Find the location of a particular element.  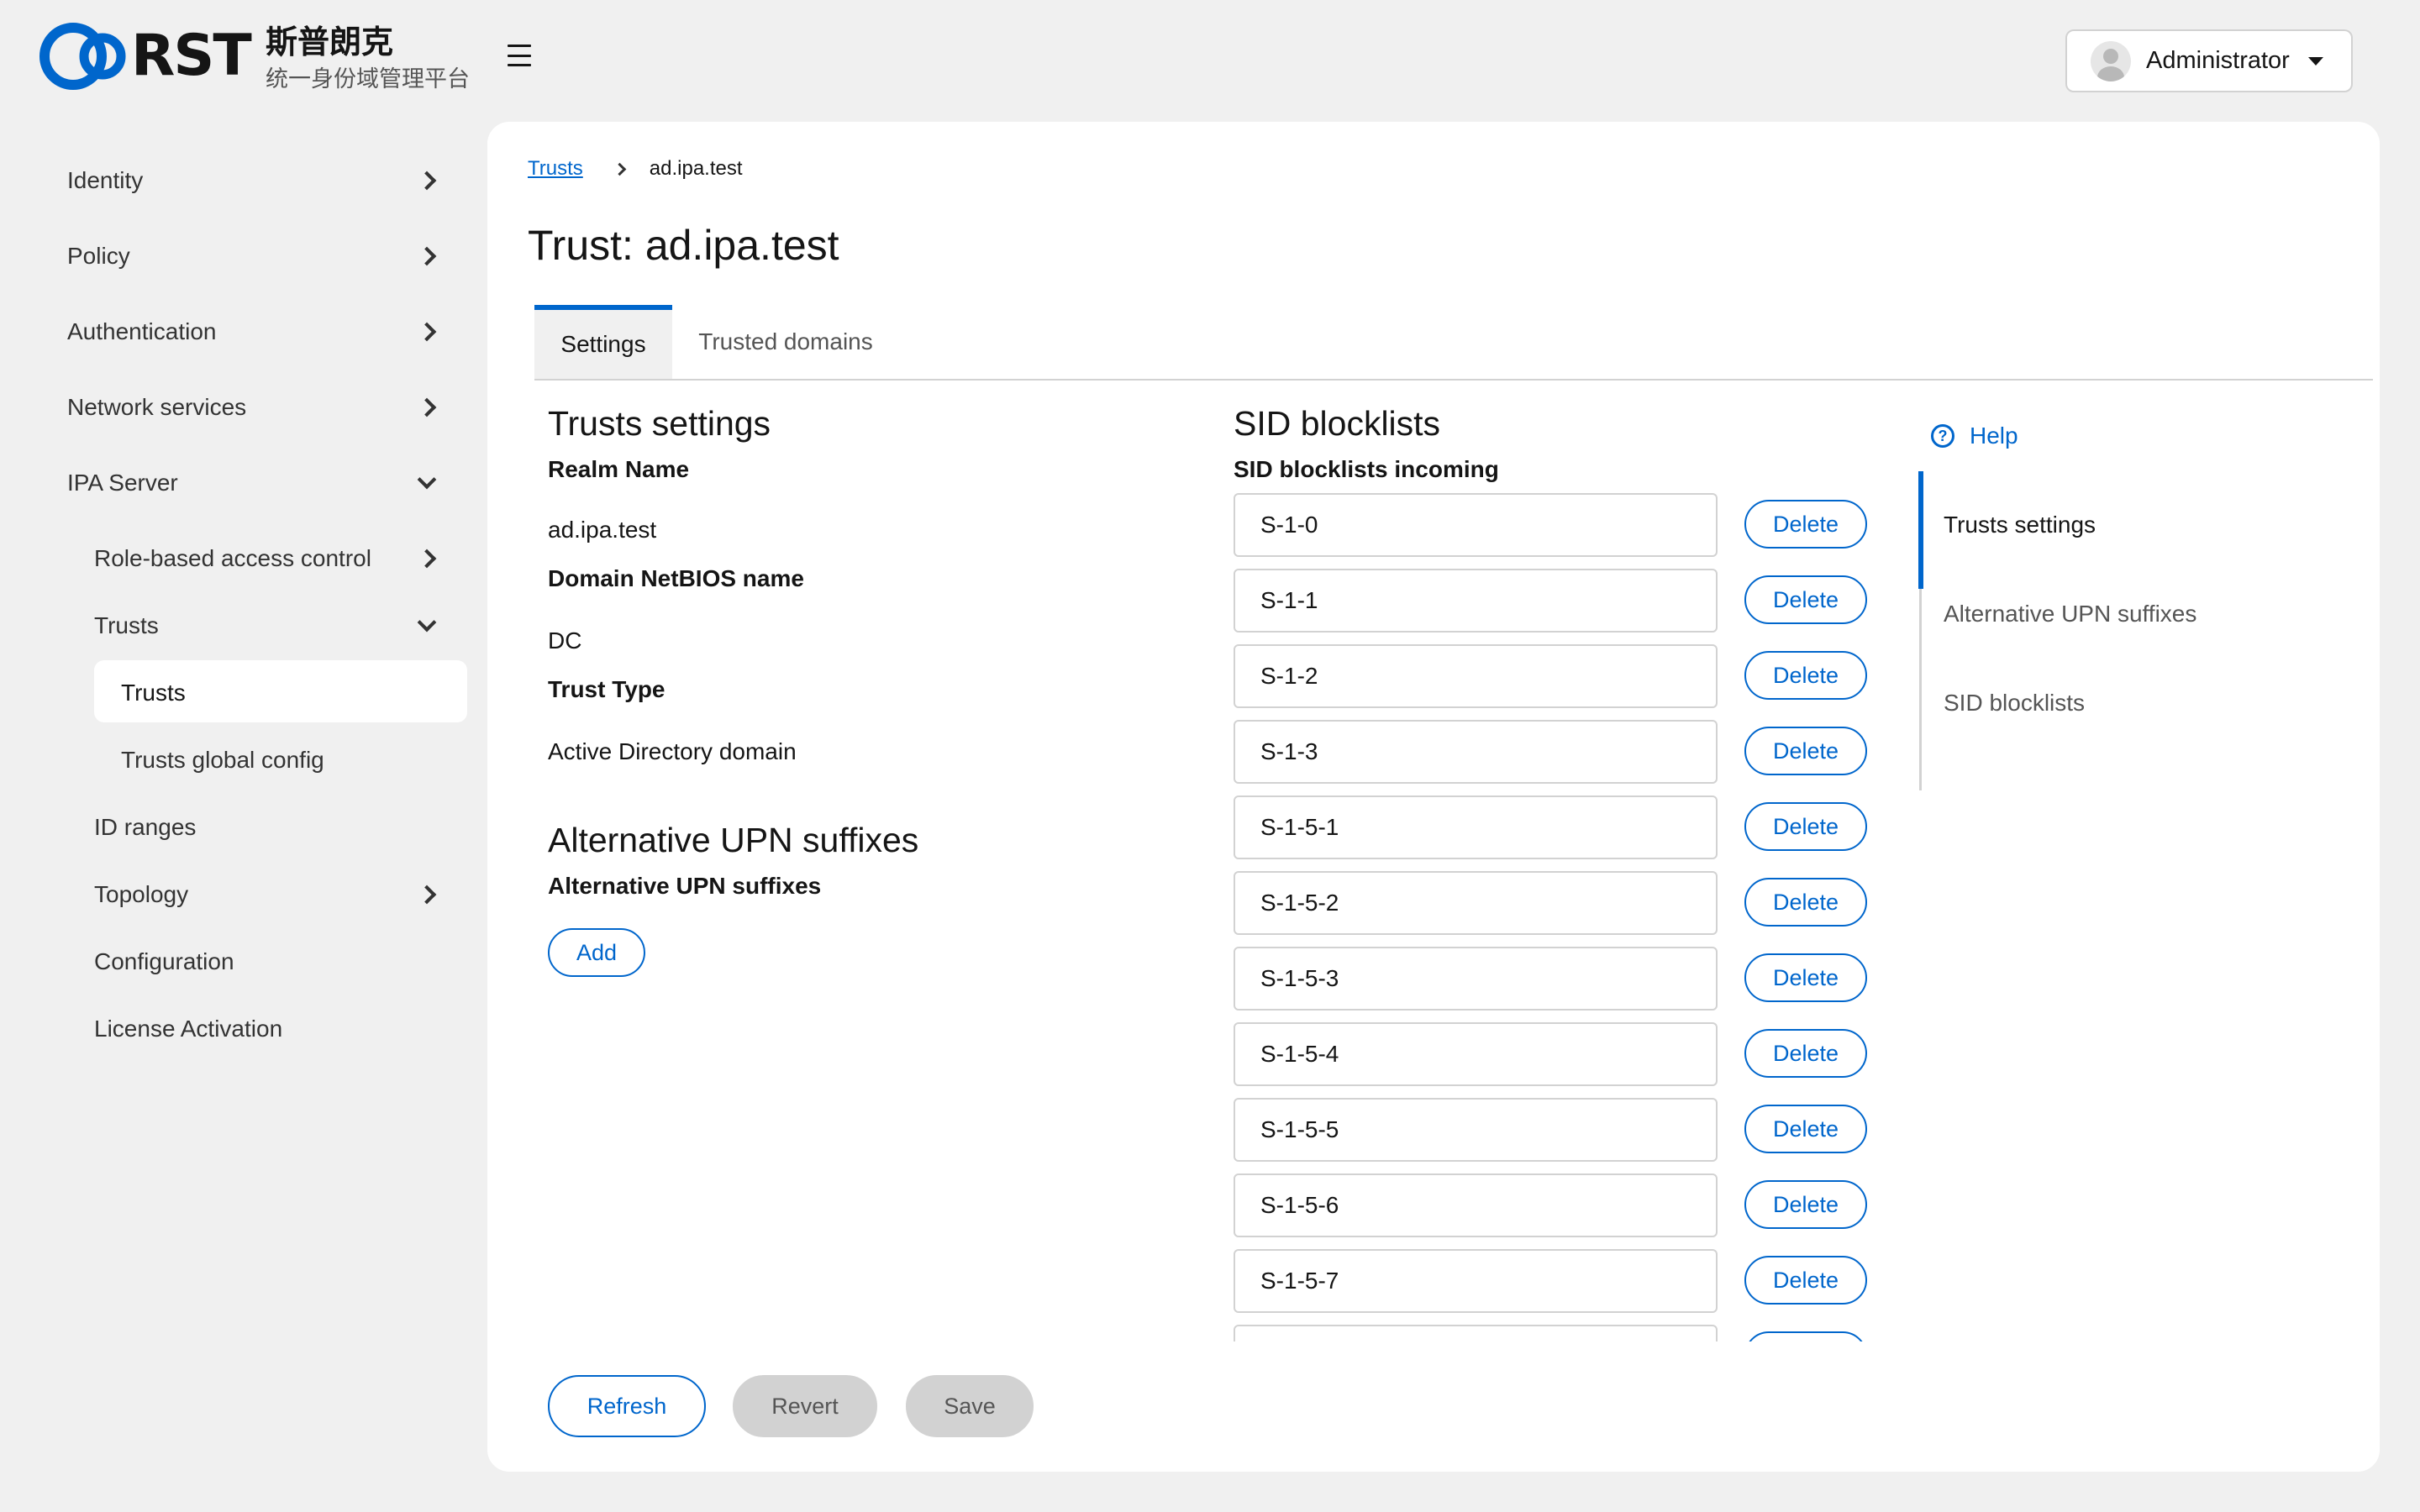

realm-name-value: ad.ipa.test is located at coordinates (602, 530).